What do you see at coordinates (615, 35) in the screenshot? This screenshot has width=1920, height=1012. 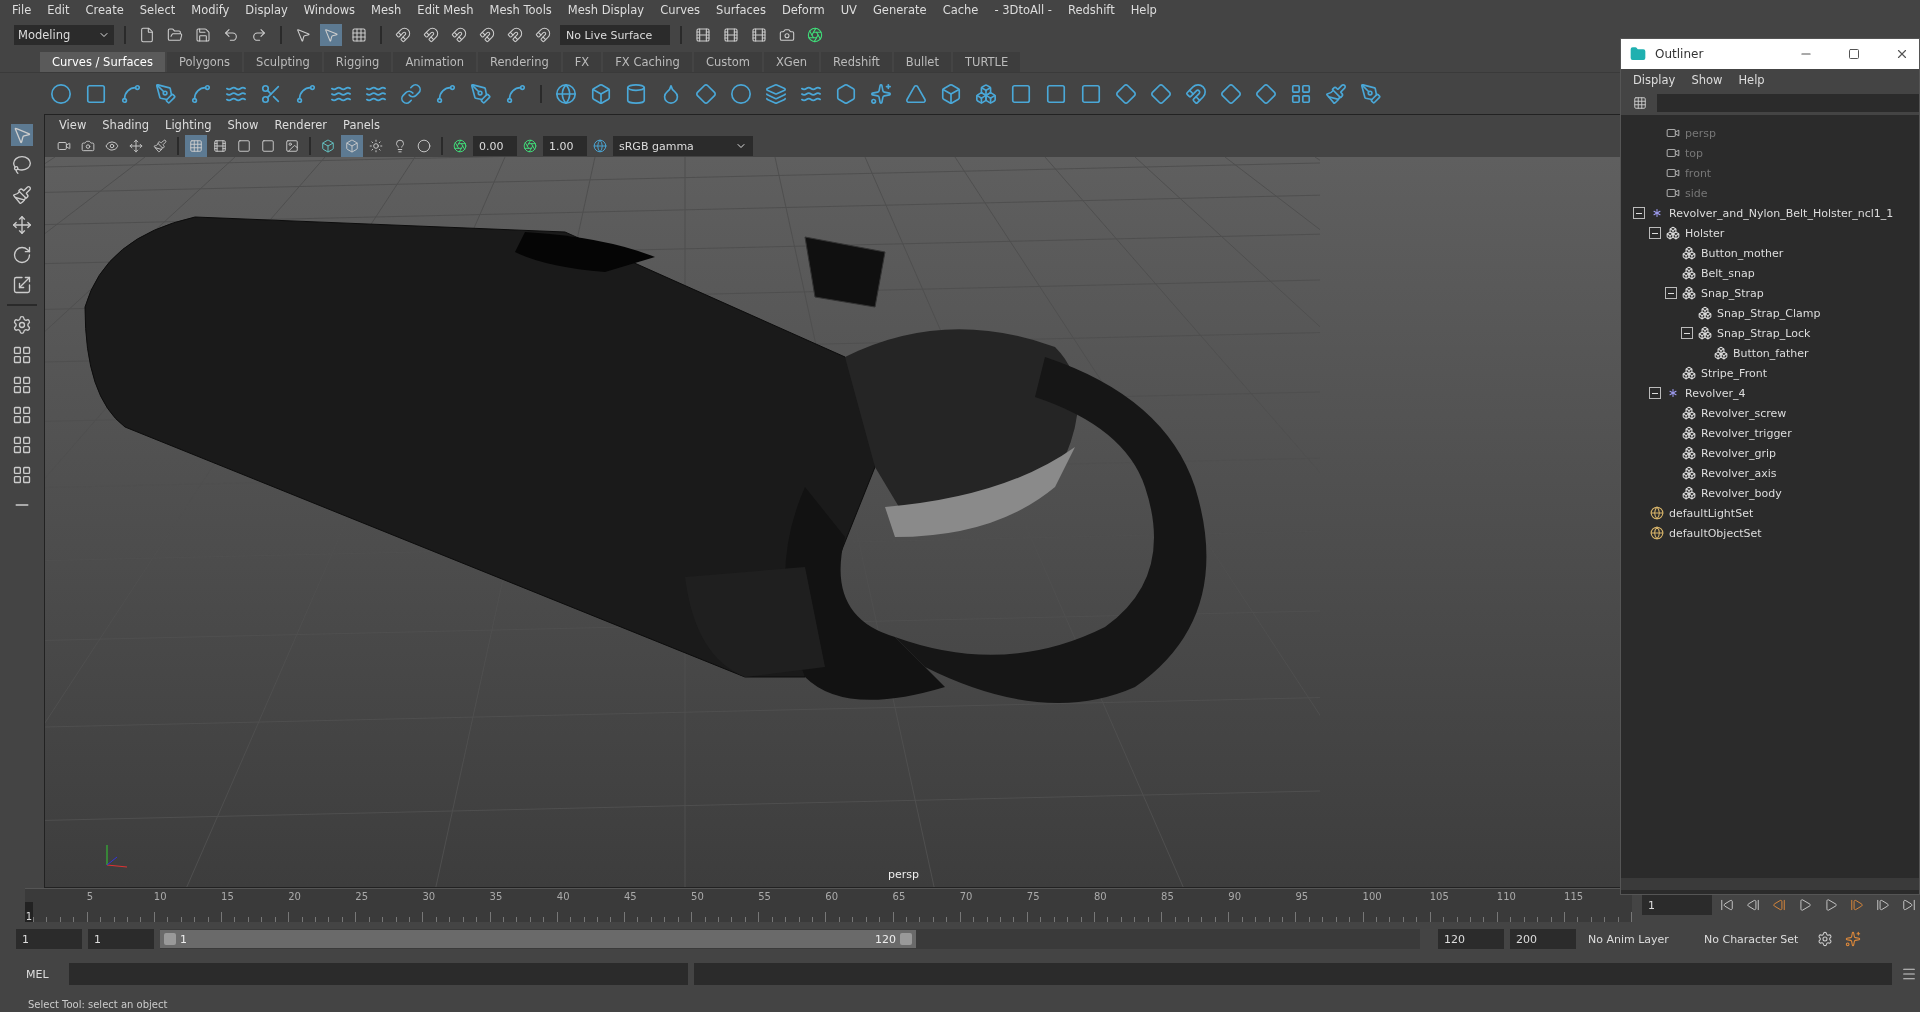 I see `live-surface-field: No Live Surface` at bounding box center [615, 35].